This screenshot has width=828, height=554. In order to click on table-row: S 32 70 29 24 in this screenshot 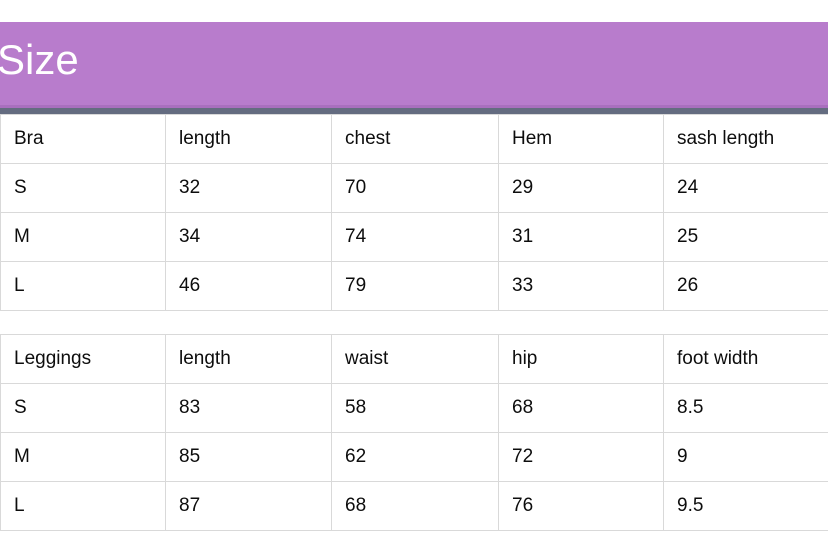, I will do `click(414, 188)`.